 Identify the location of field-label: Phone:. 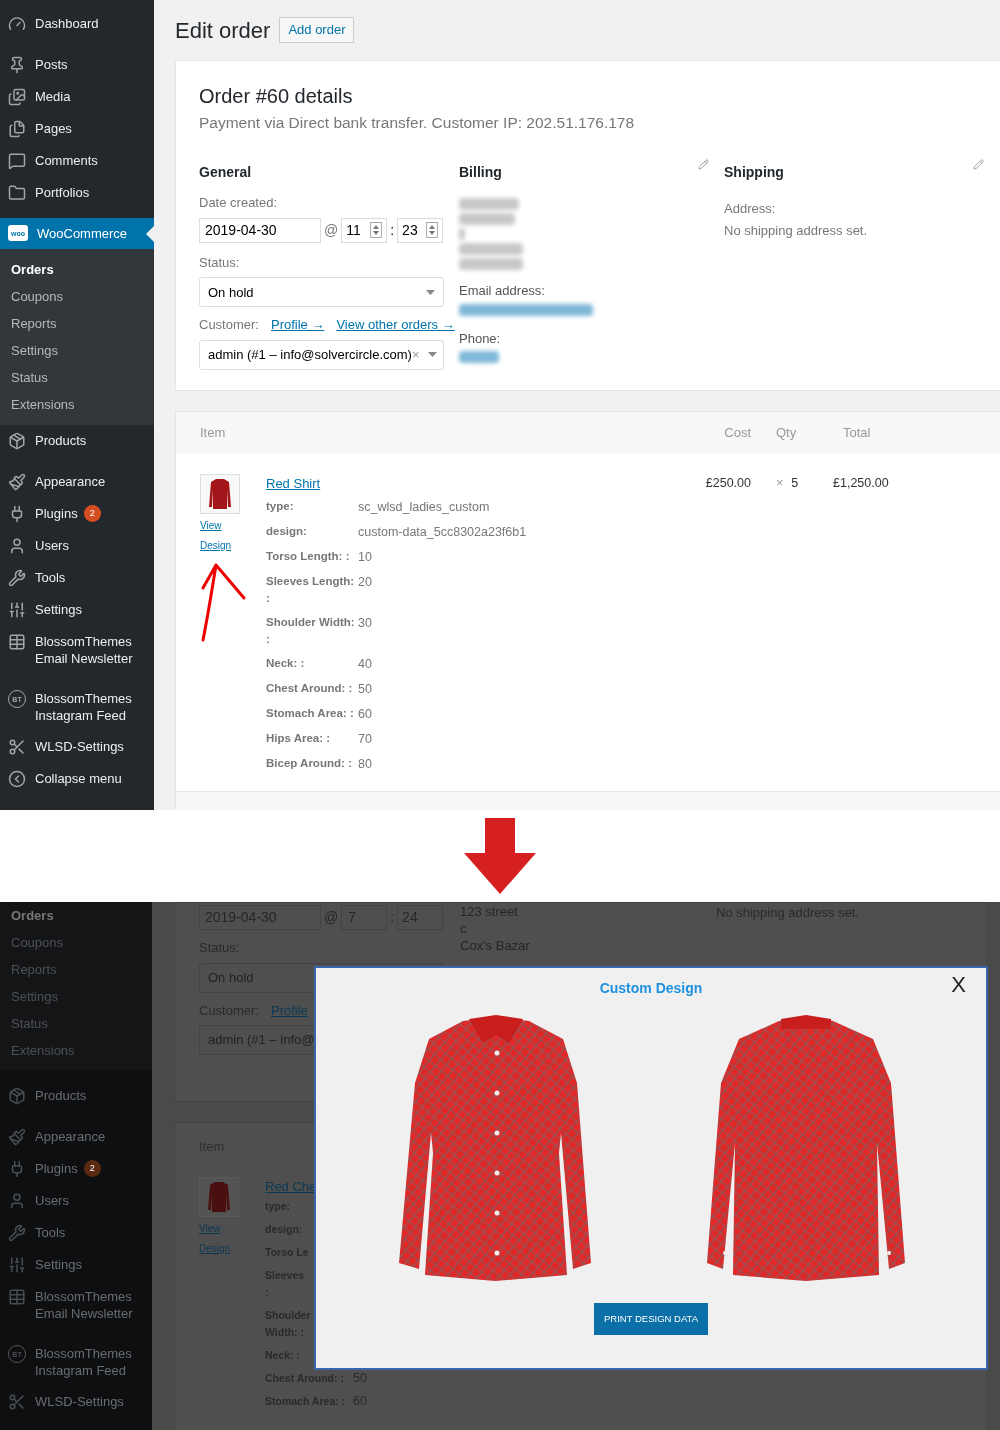
(480, 338).